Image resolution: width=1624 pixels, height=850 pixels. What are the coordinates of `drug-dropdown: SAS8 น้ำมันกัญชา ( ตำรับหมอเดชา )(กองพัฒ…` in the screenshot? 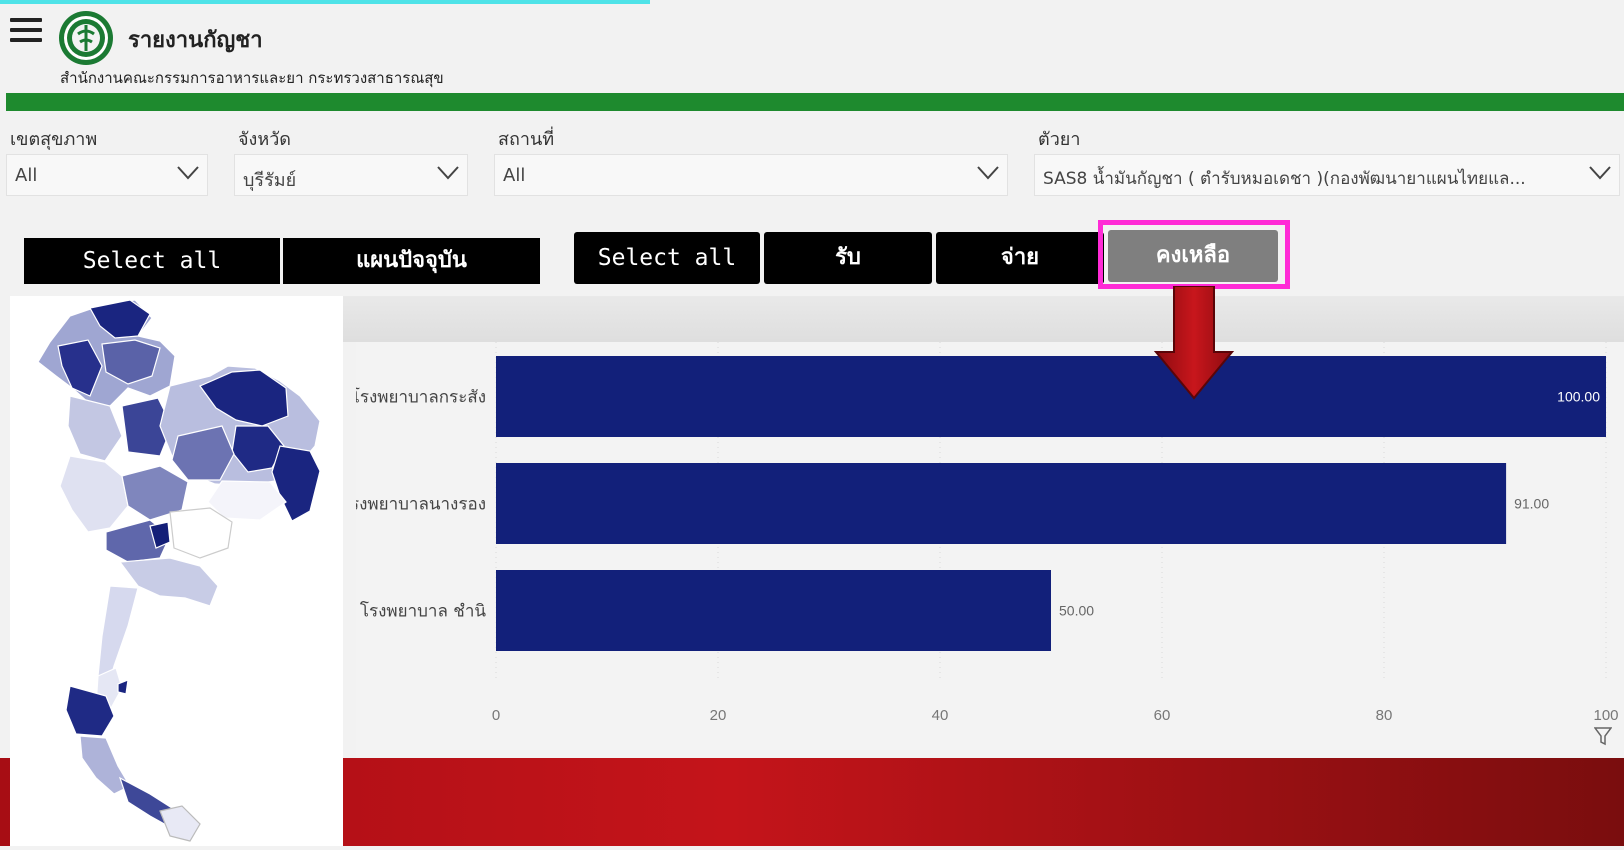 It's located at (1327, 175).